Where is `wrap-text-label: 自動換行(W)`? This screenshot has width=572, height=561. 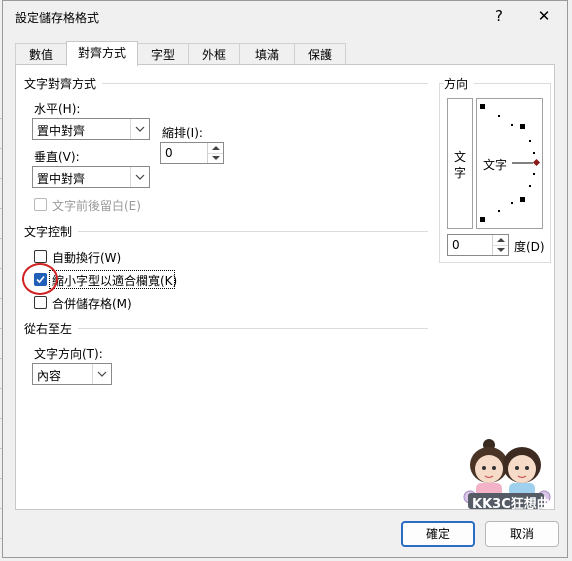
wrap-text-label: 自動換行(W) is located at coordinates (87, 258).